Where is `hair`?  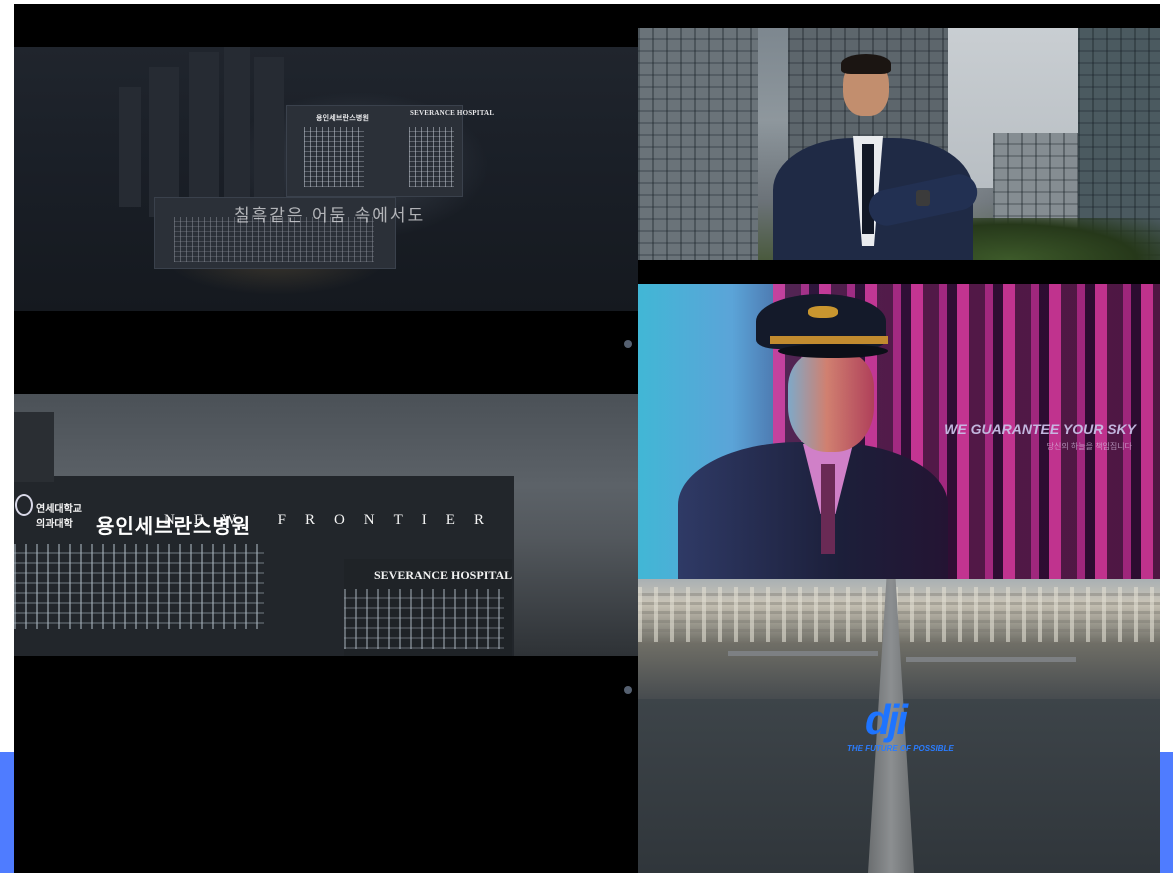
hair is located at coordinates (866, 64).